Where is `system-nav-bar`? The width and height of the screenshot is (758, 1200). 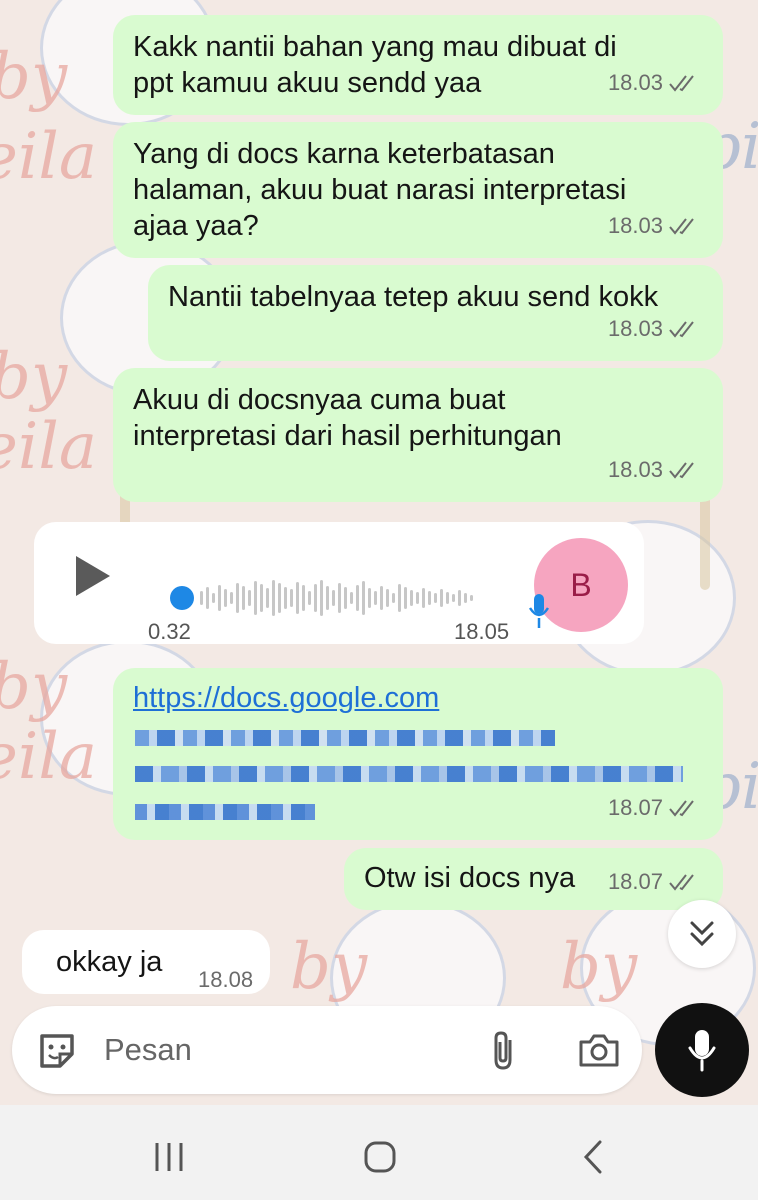
system-nav-bar is located at coordinates (379, 1152).